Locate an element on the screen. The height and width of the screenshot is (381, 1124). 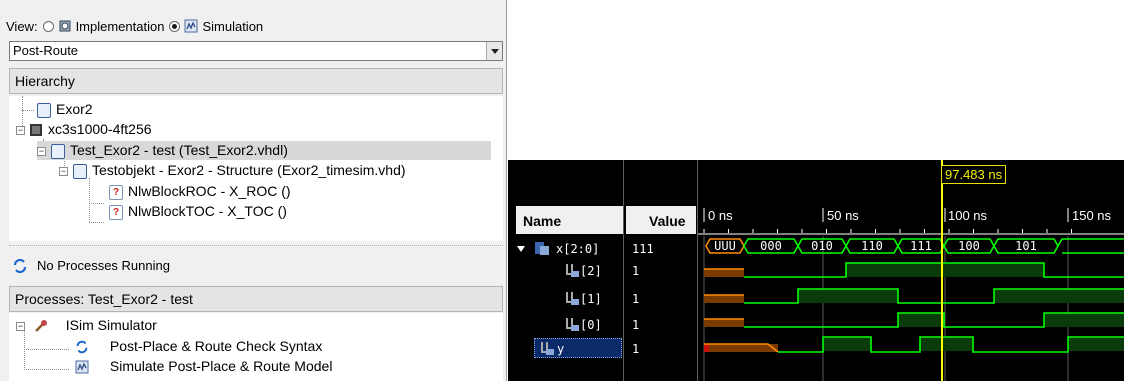
time-tick-label: 50 ns is located at coordinates (843, 215).